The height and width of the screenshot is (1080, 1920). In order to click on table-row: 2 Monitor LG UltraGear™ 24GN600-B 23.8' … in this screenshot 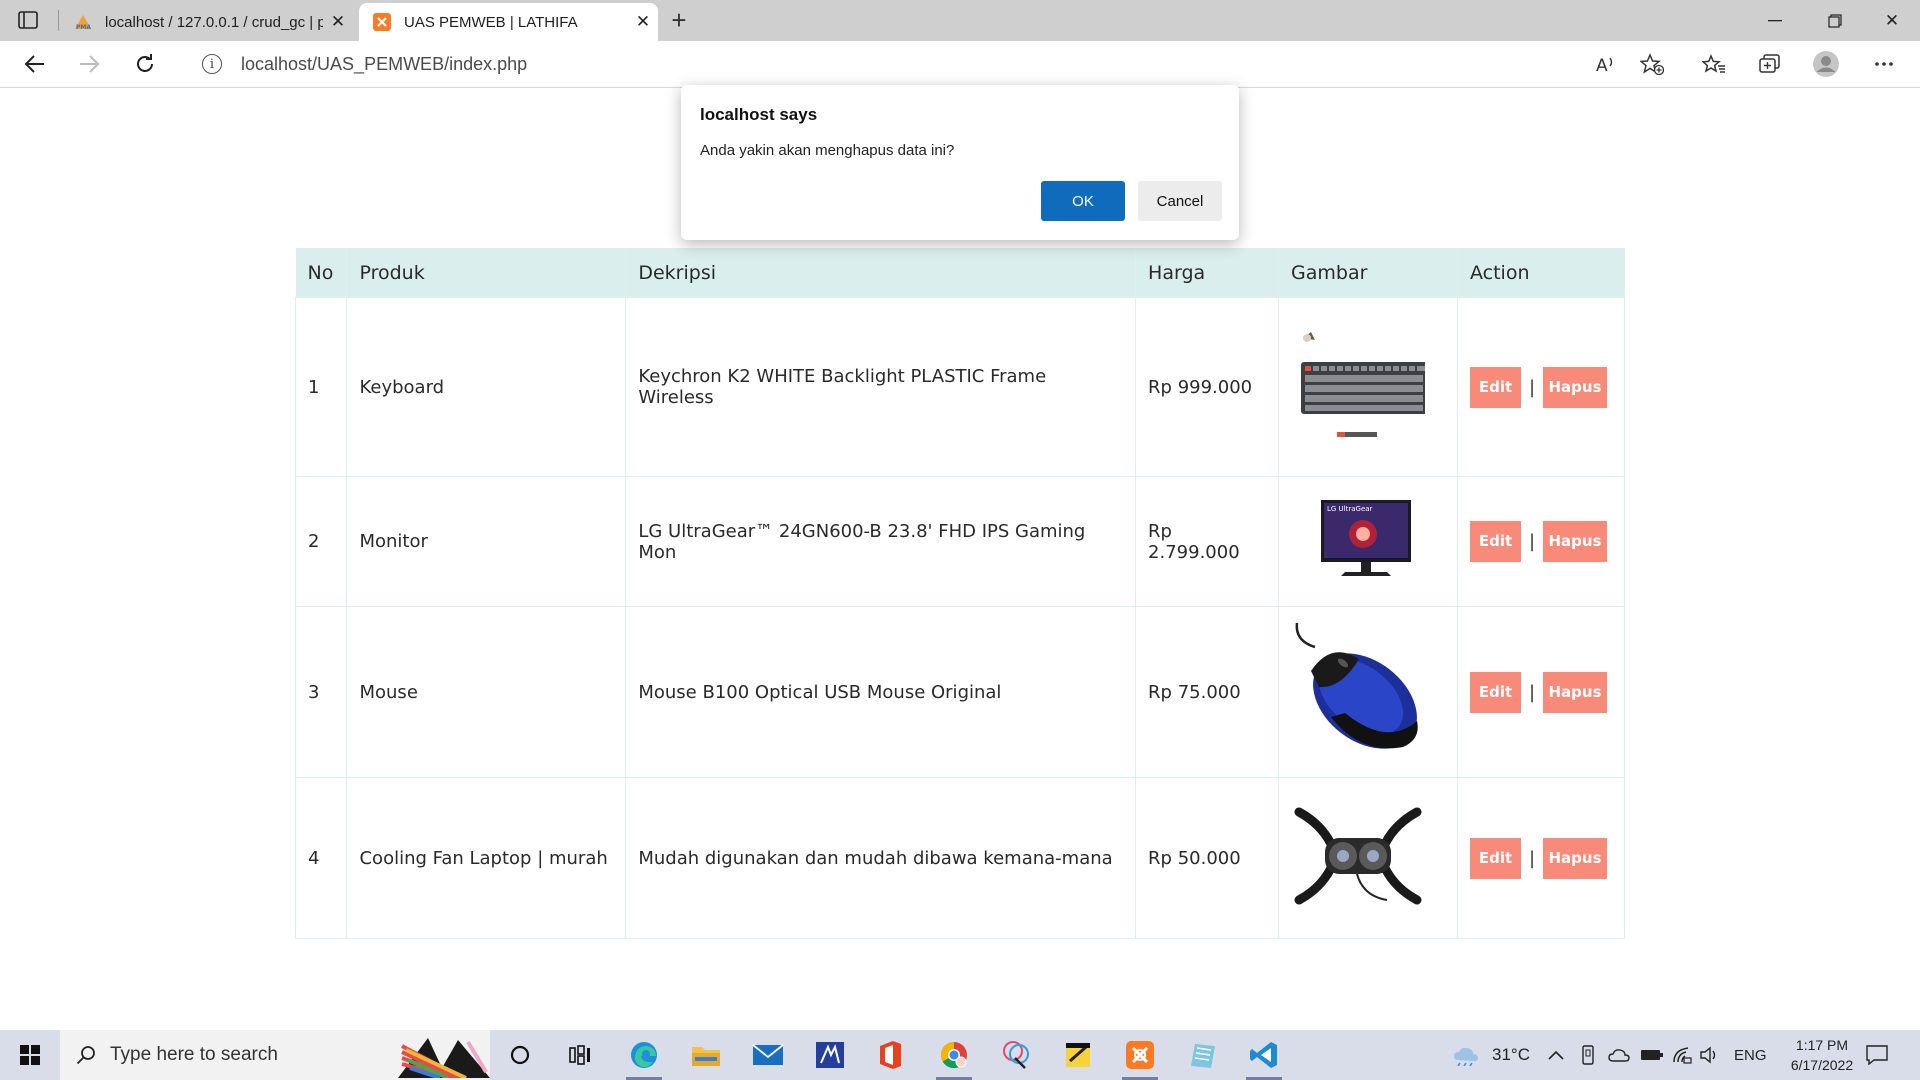, I will do `click(959, 541)`.